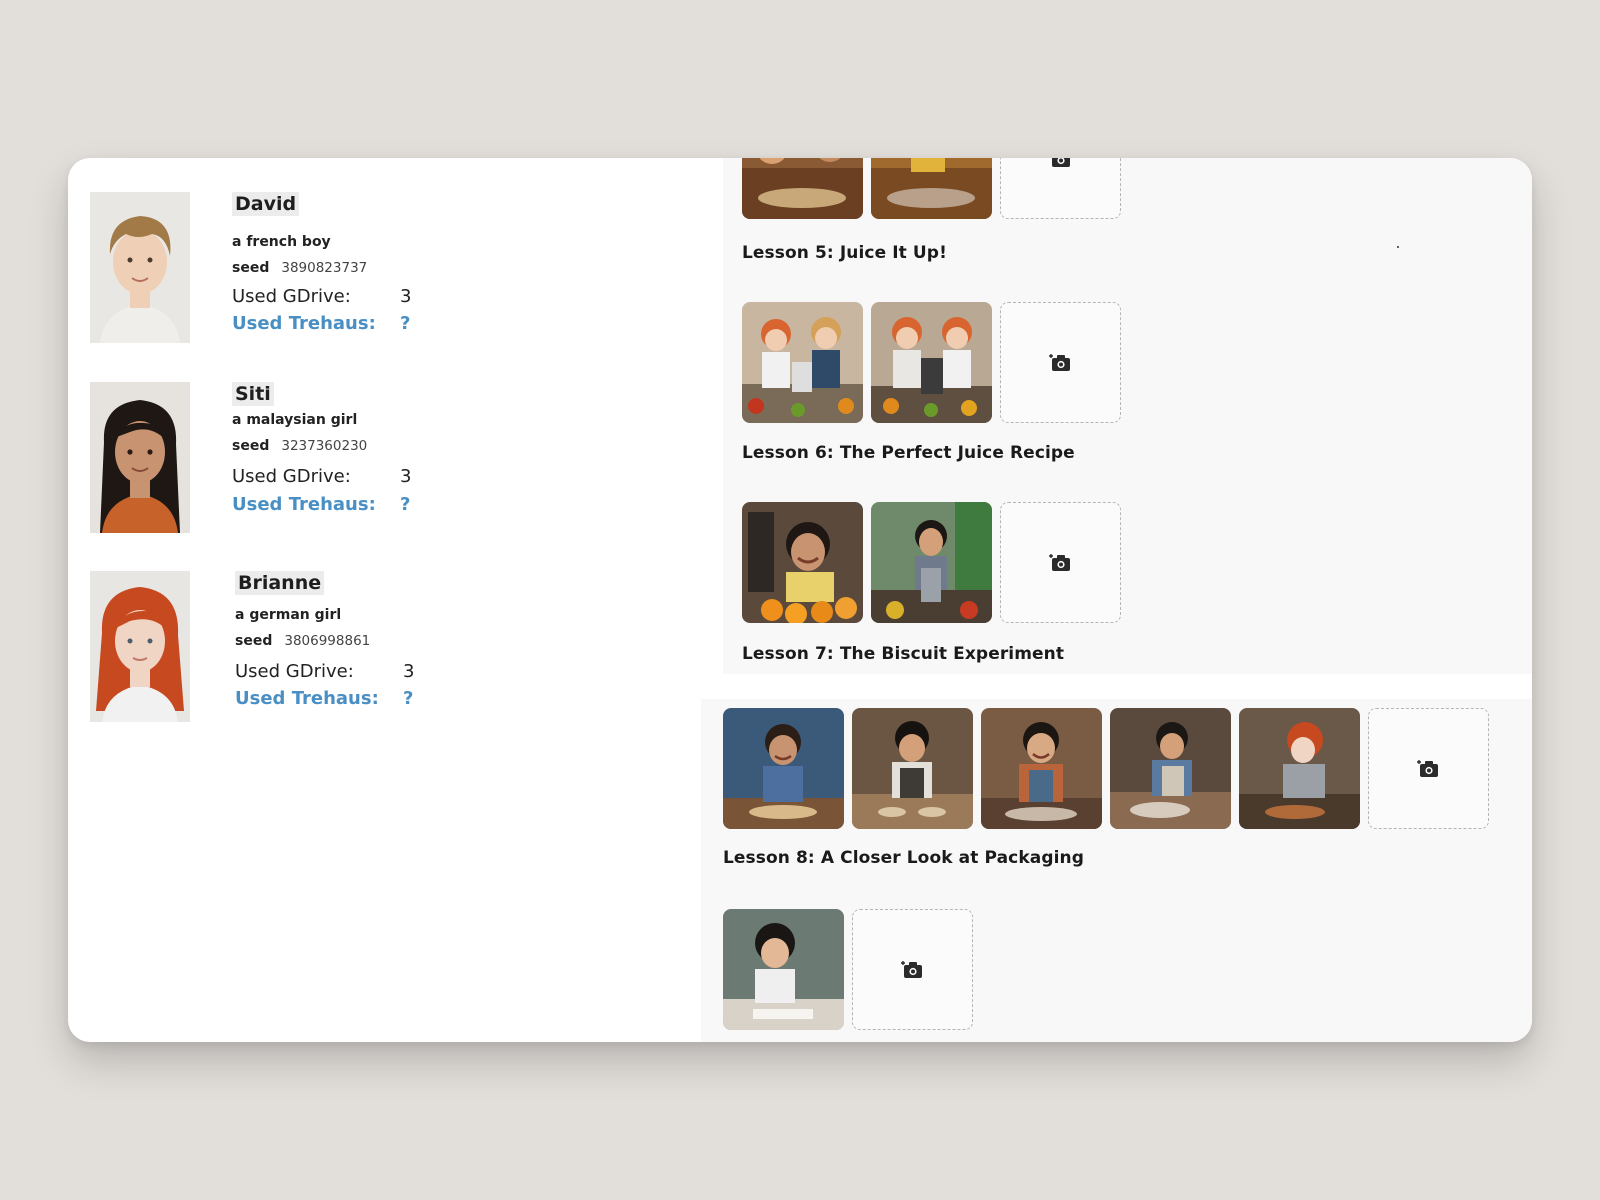 This screenshot has height=1200, width=1600. I want to click on lesson-8-title: Lesson 8: A Closer Look at Packaging, so click(903, 858).